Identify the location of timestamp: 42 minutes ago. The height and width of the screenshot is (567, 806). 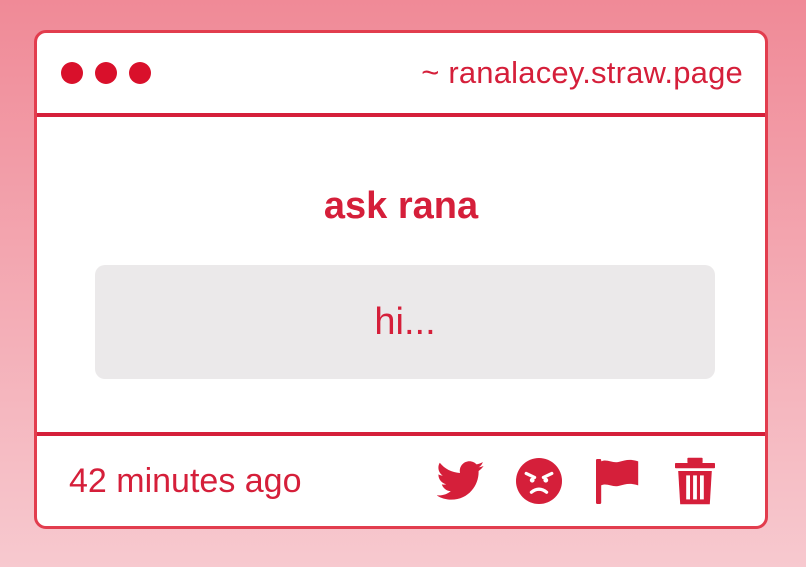
(185, 480).